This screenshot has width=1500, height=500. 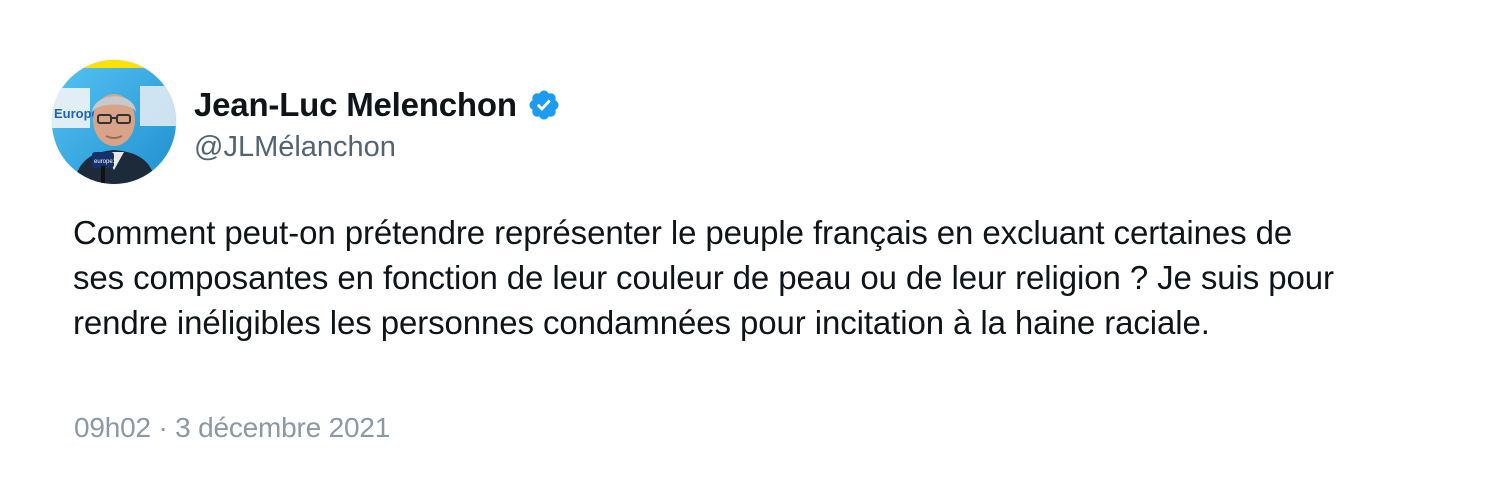 I want to click on avatar-image: Europe1 europe1, so click(x=114, y=122).